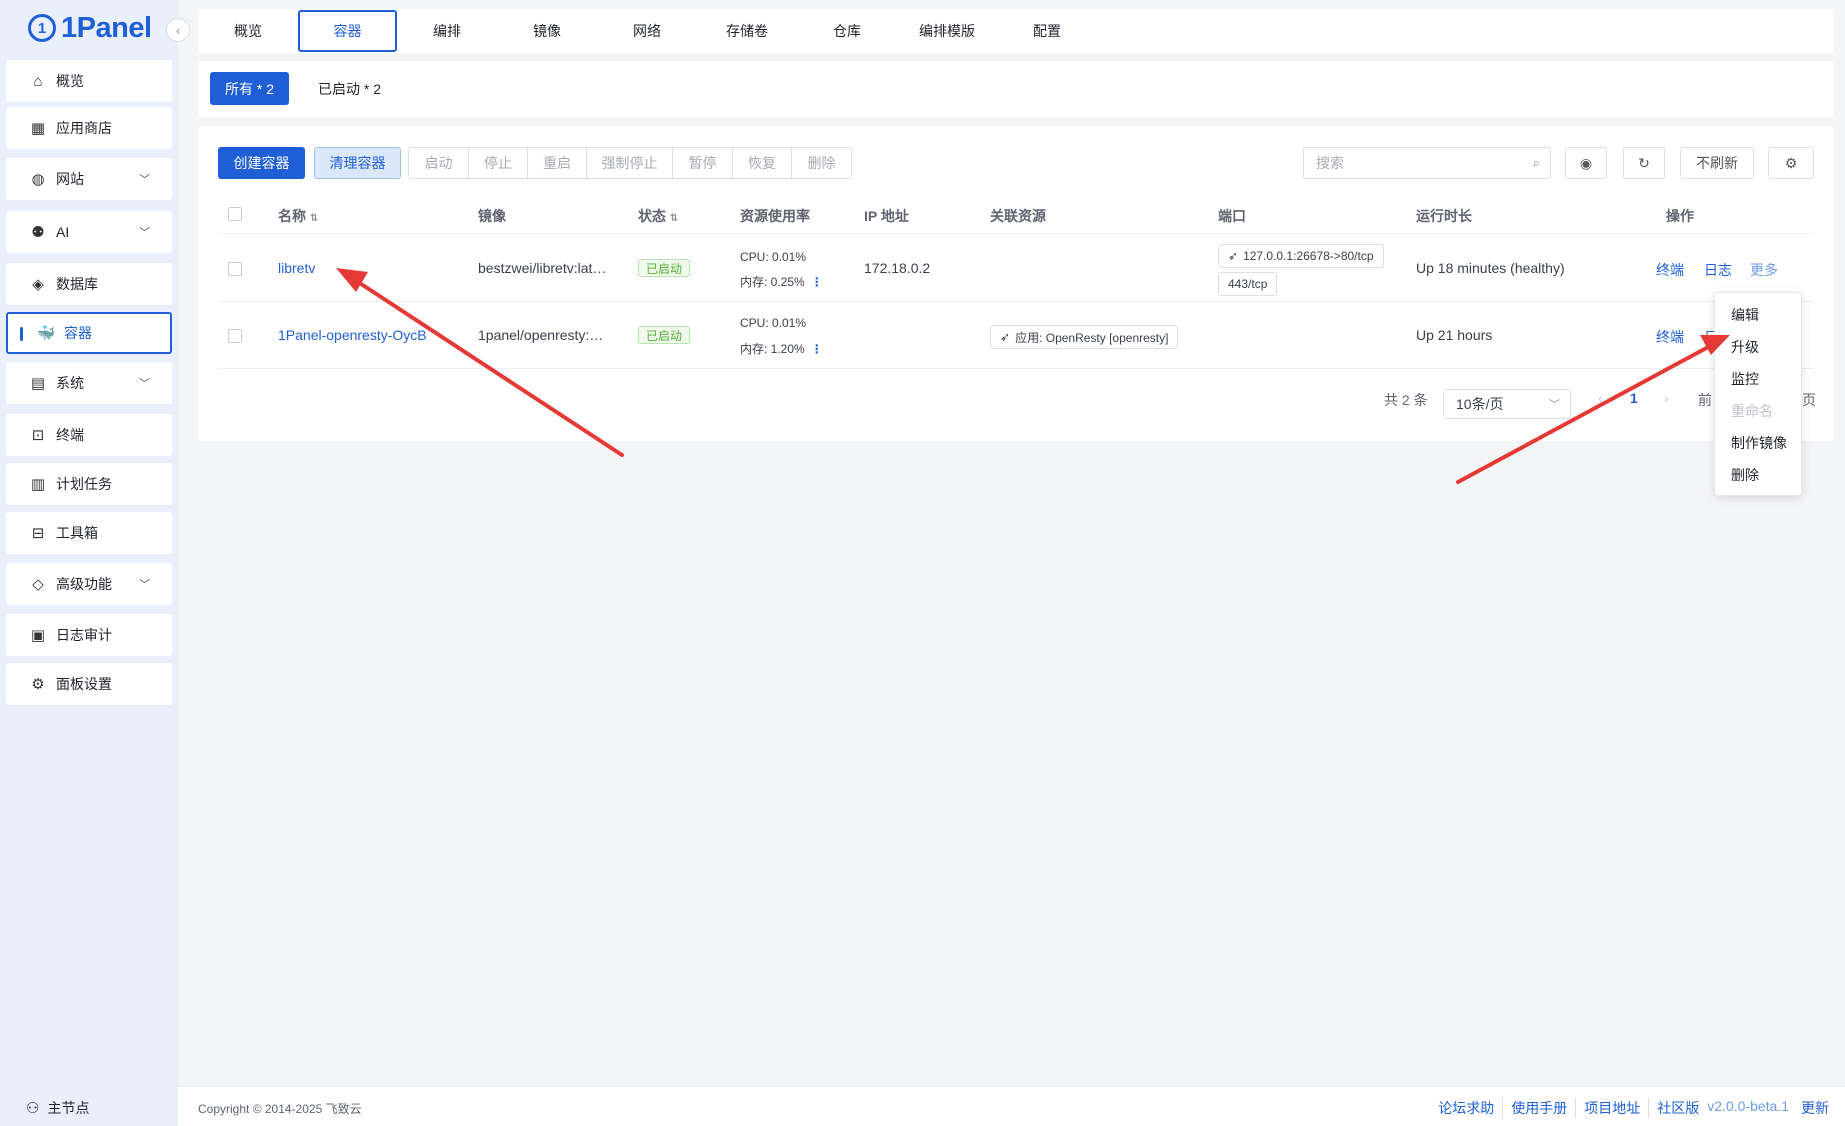 The image size is (1845, 1126). I want to click on sidebar-item-appstore: ▦ 应用商店, so click(89, 128).